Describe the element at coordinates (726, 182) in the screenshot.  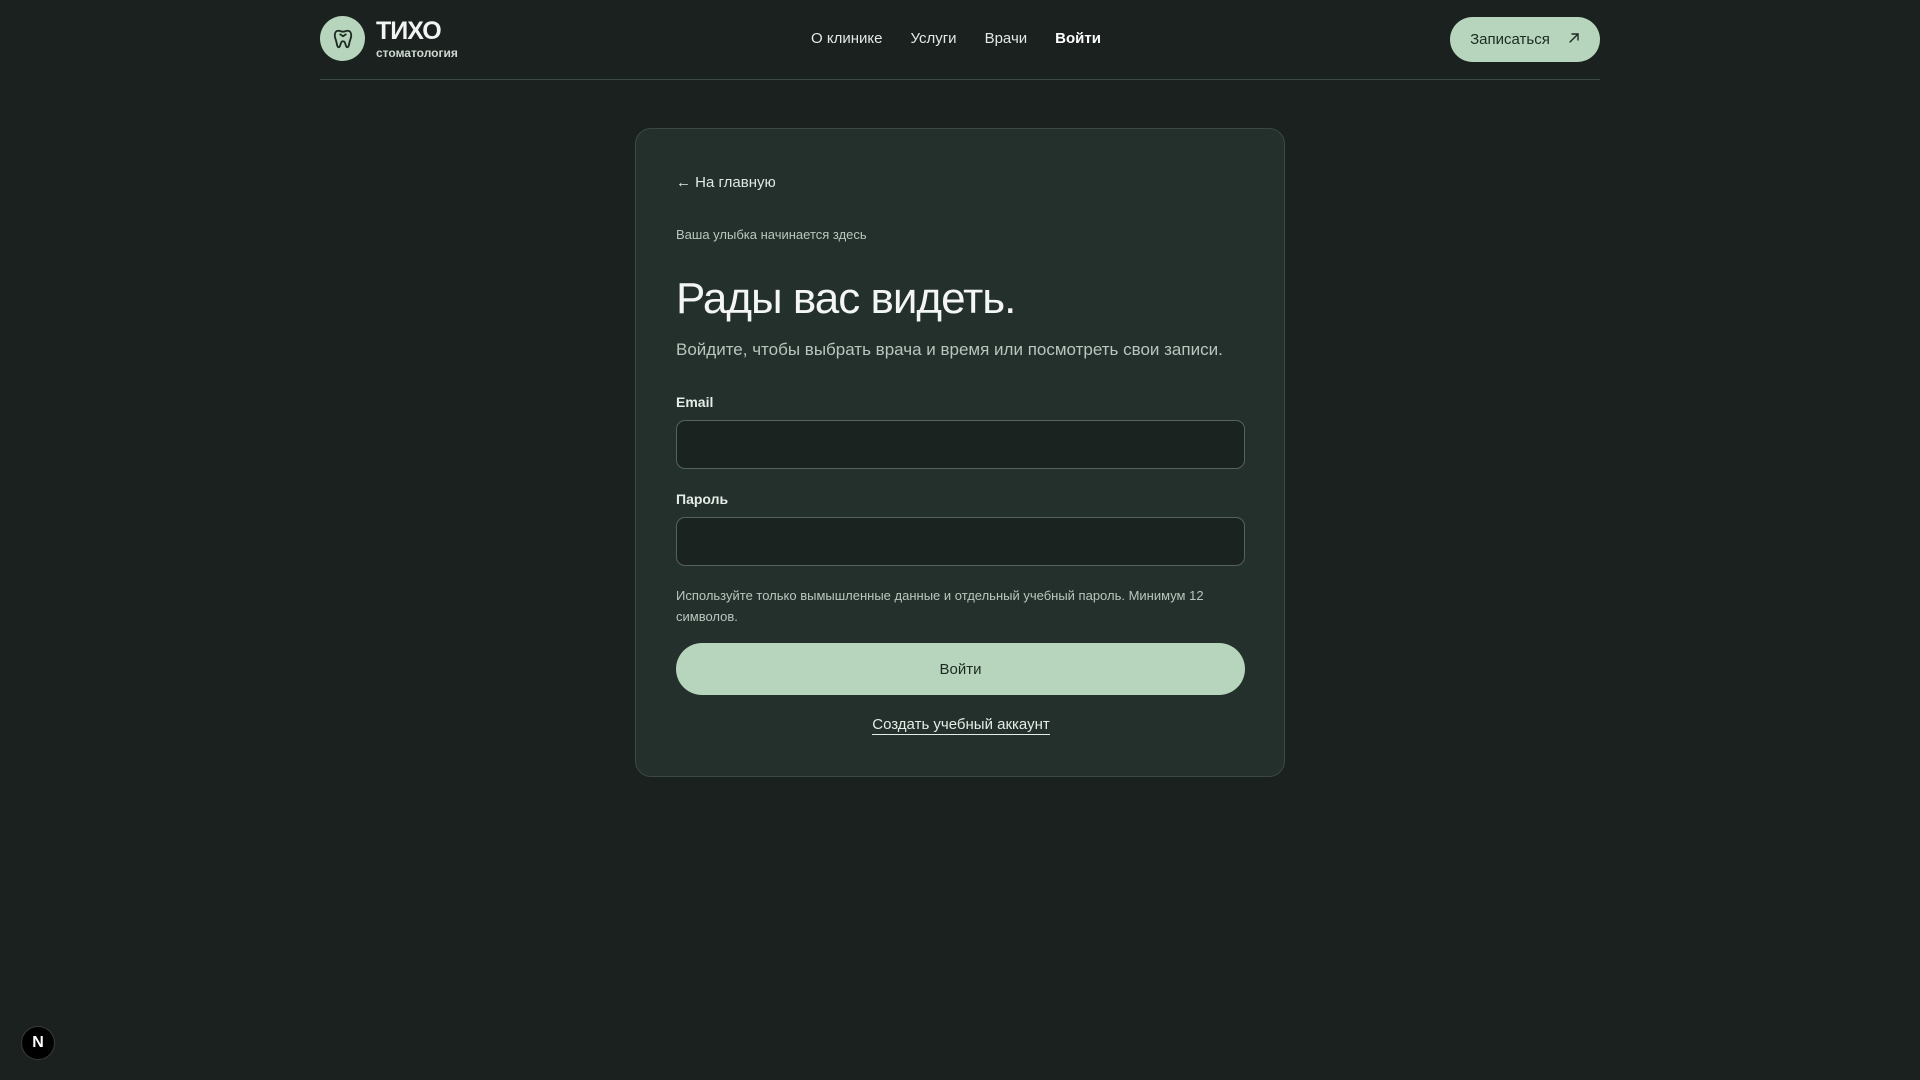
I see `back-to-home-link: ← На главную` at that location.